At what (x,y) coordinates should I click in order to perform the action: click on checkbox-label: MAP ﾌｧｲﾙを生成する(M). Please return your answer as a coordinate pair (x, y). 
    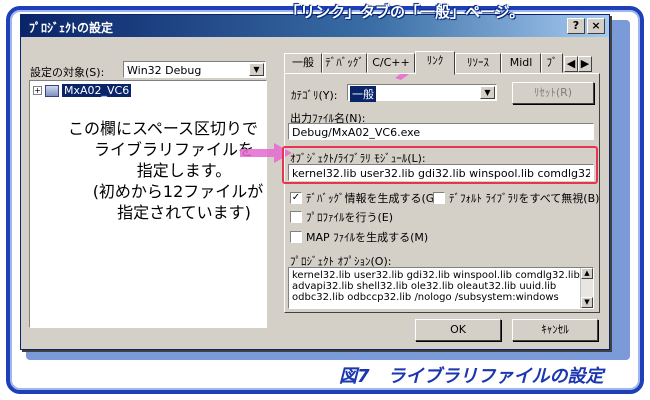
    Looking at the image, I should click on (367, 237).